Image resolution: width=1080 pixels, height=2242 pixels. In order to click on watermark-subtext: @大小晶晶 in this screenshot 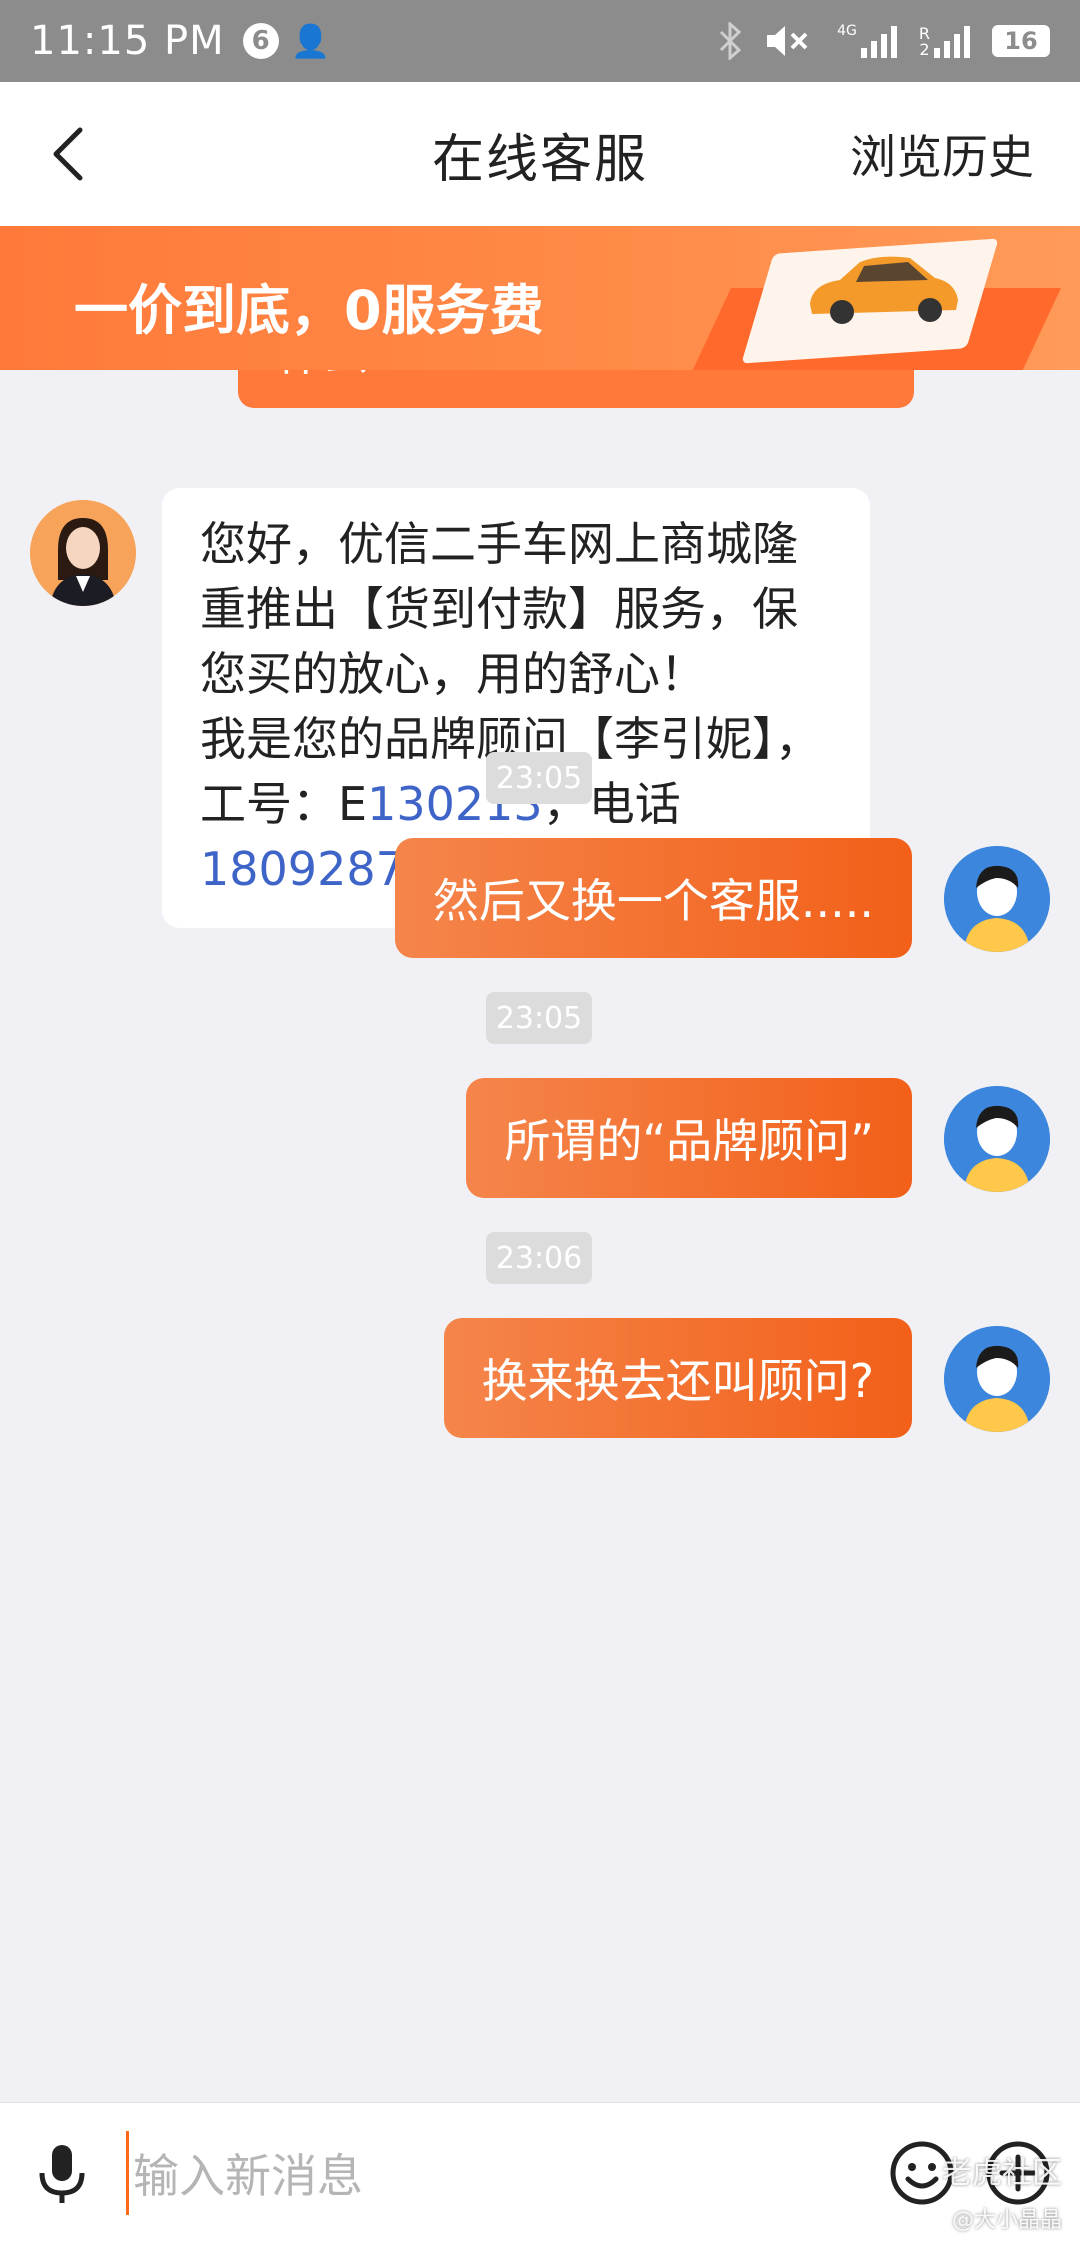, I will do `click(1006, 2220)`.